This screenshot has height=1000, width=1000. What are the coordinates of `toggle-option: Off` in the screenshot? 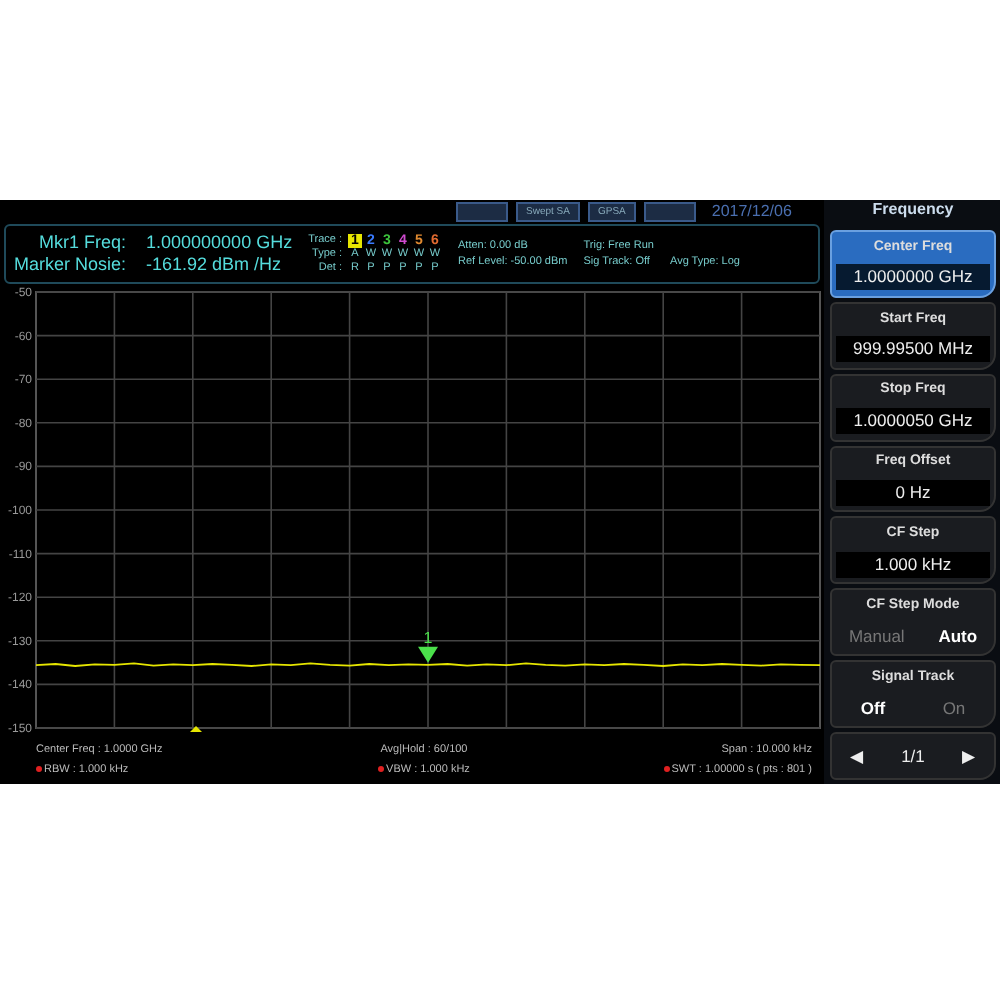 It's located at (873, 708).